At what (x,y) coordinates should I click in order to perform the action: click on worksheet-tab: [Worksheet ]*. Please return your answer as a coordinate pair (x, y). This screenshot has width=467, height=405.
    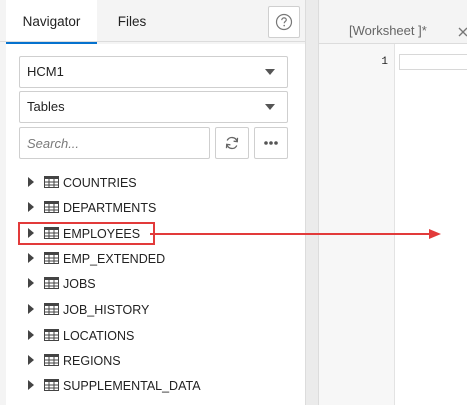
    Looking at the image, I should click on (393, 22).